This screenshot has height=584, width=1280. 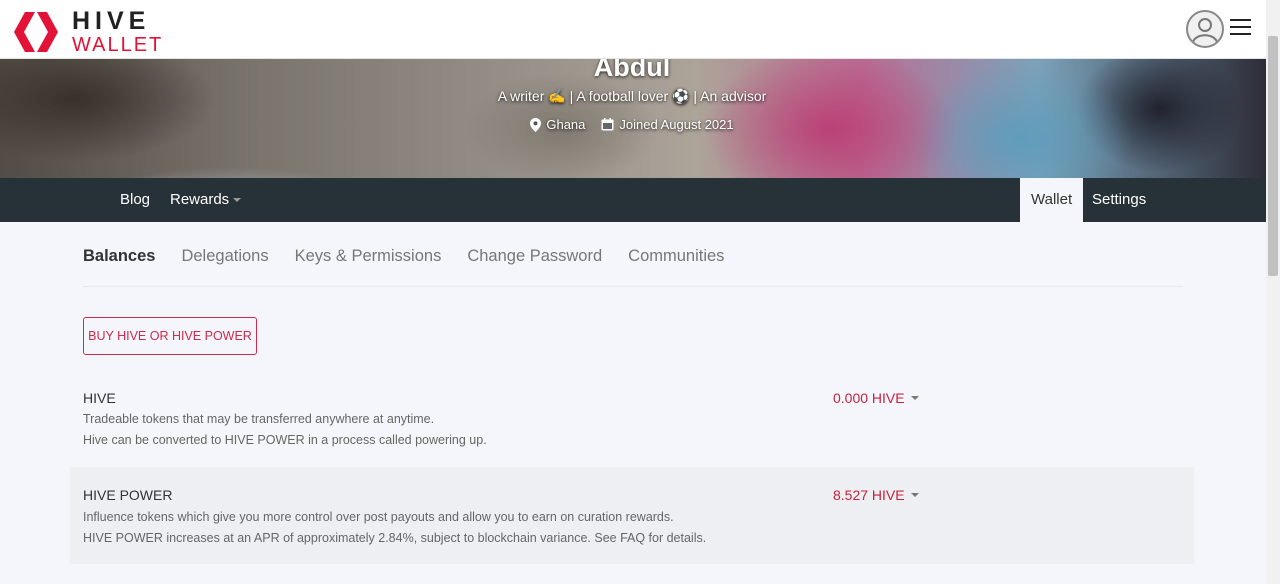 I want to click on tabs-divider, so click(x=633, y=286).